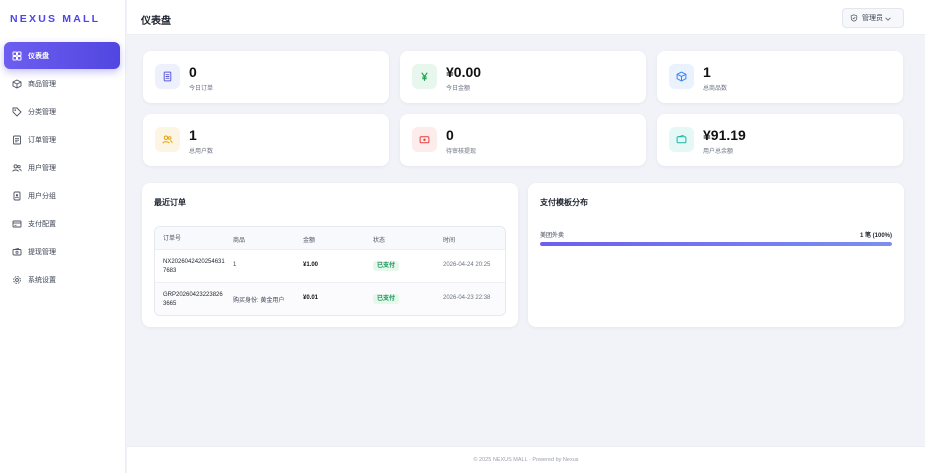  What do you see at coordinates (62, 83) in the screenshot?
I see `sidebar-item-products: 商品管理` at bounding box center [62, 83].